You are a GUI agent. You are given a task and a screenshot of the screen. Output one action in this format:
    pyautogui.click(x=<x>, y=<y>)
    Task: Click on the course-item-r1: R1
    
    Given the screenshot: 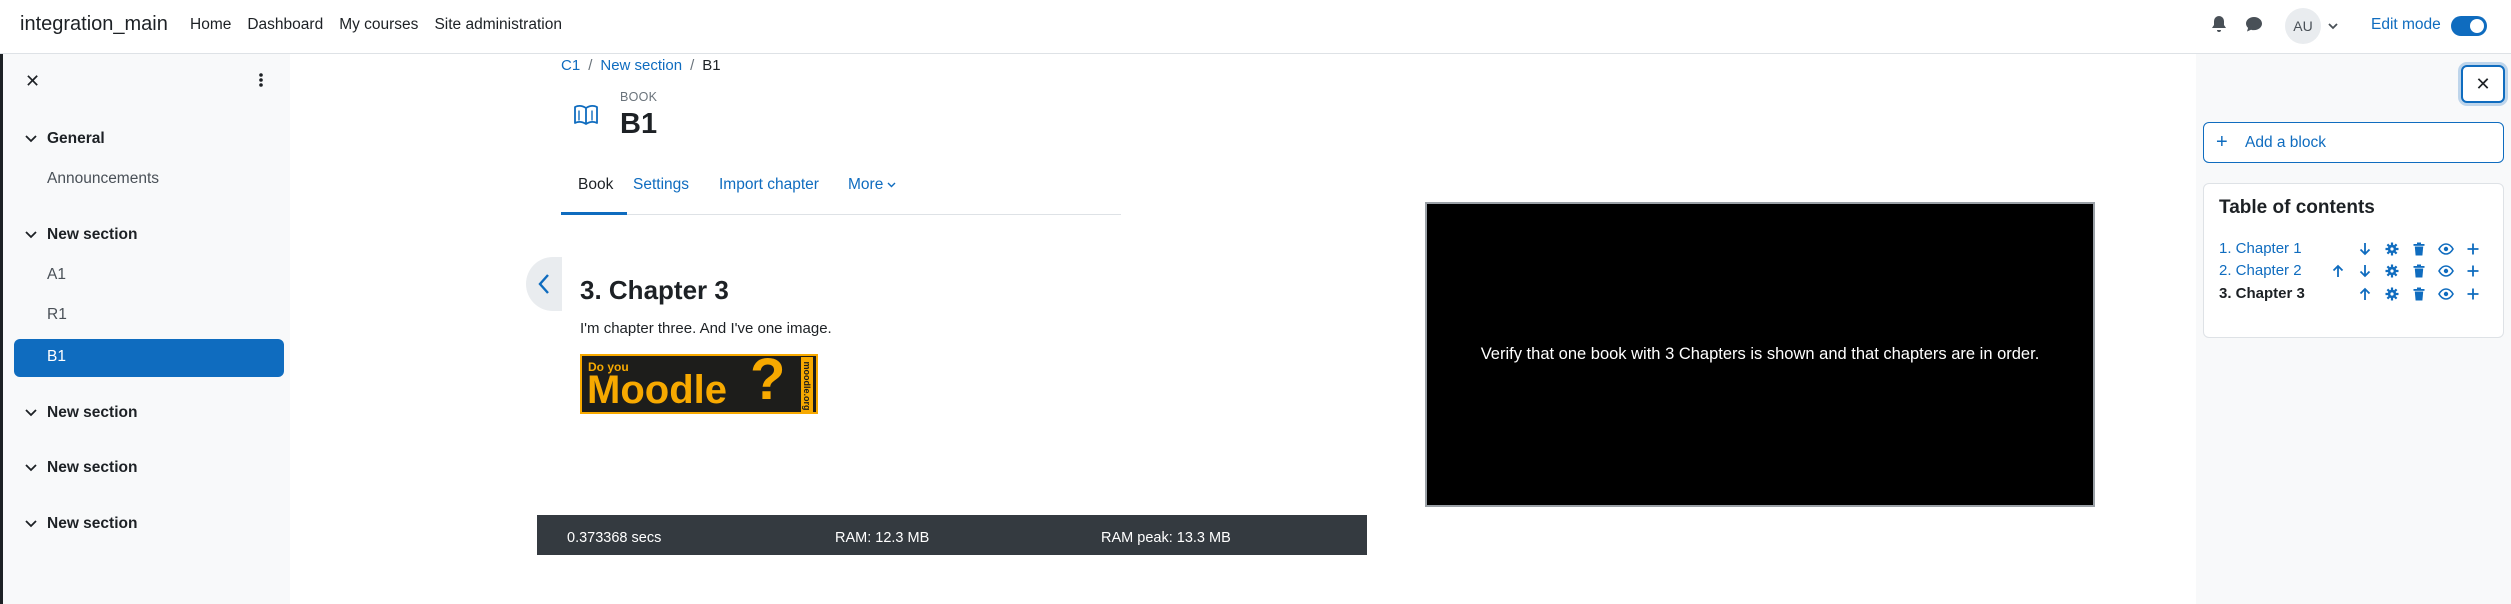 What is the action you would take?
    pyautogui.click(x=57, y=315)
    